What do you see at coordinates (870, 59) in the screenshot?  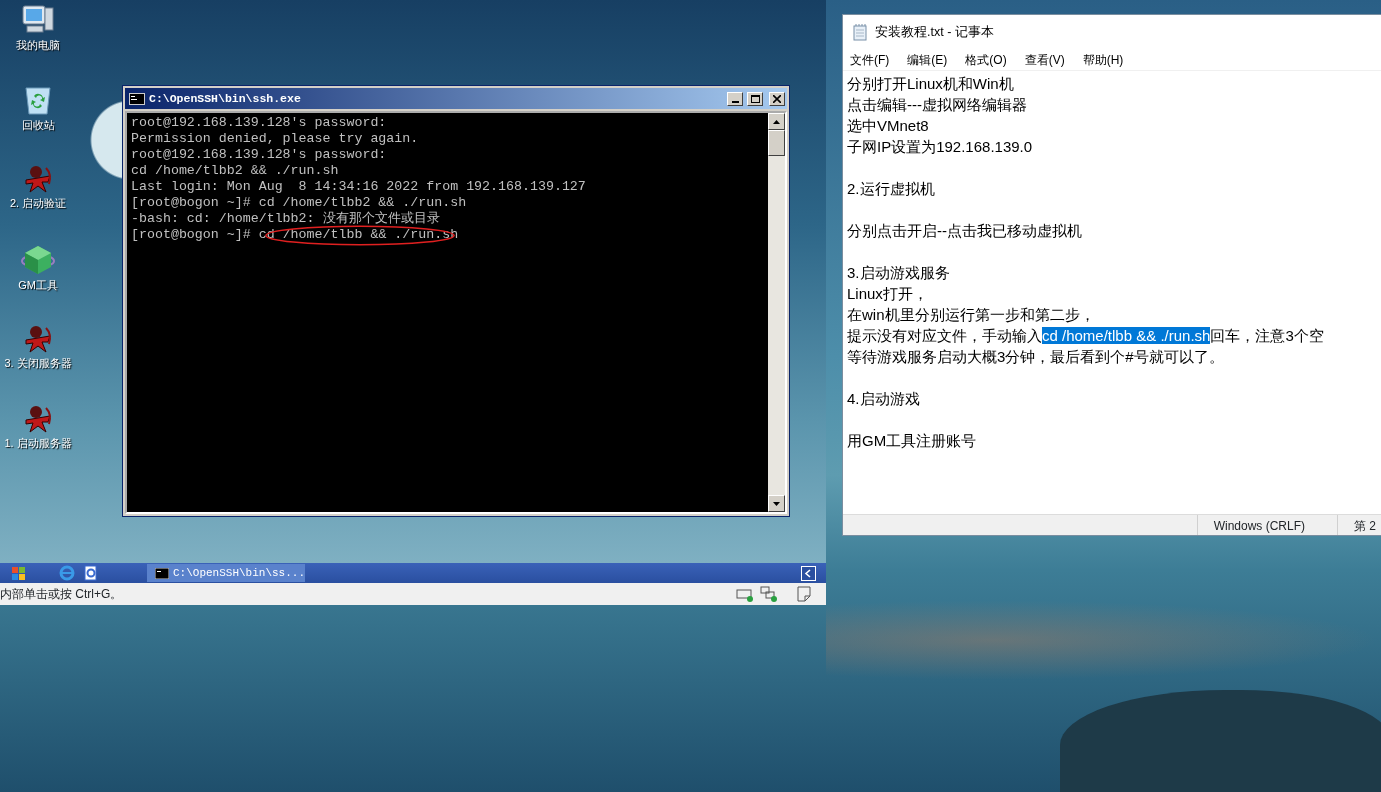 I see `menu-item: 文件(F)` at bounding box center [870, 59].